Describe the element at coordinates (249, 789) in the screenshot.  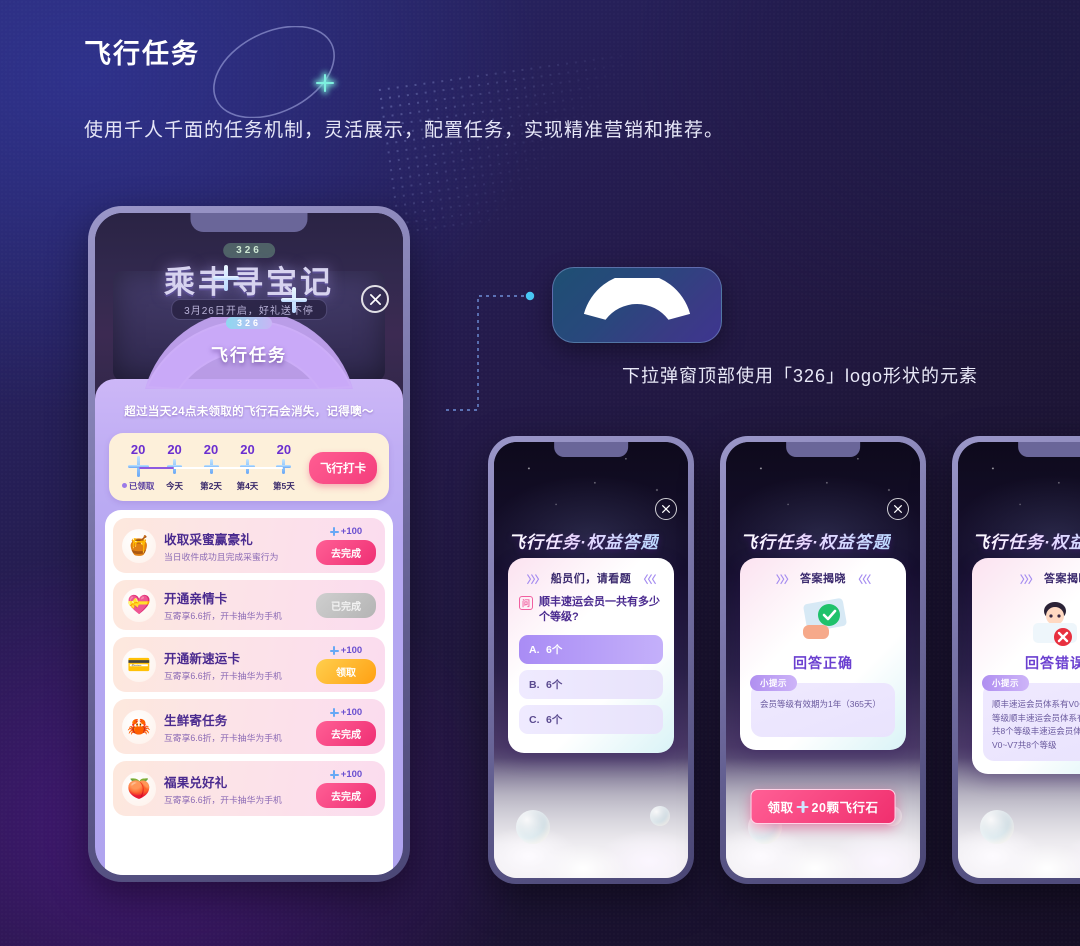
I see `task-row: 🍑 福果兑好礼 互寄享6.6折，开卡抽华为手机 +100 去完成` at that location.